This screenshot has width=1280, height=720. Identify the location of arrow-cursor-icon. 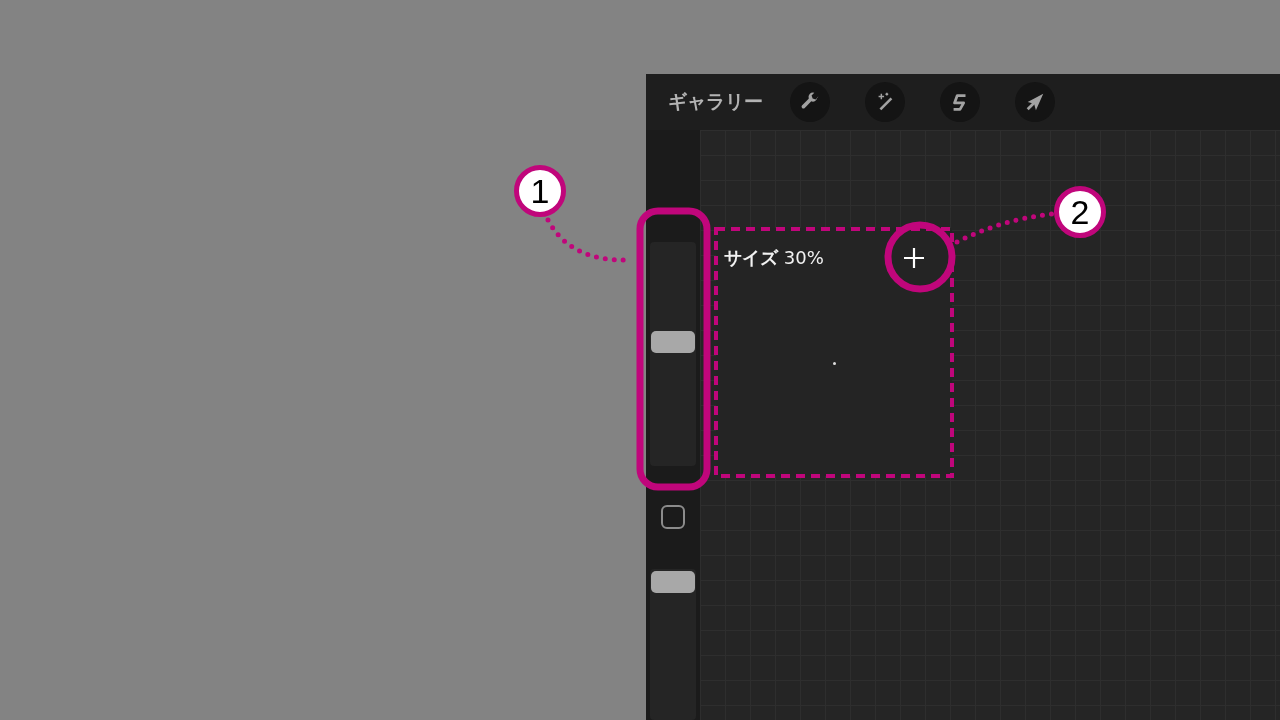
(1035, 102).